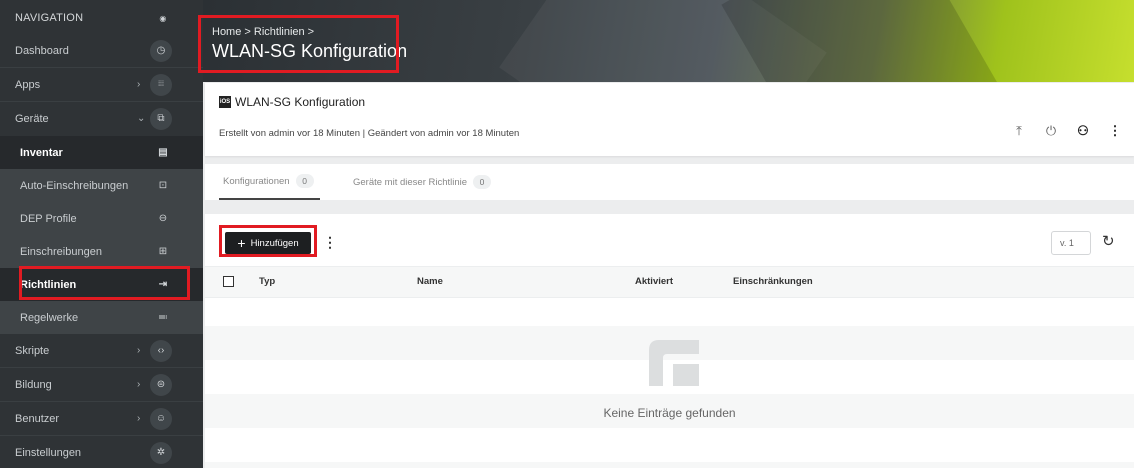  What do you see at coordinates (163, 185) in the screenshot?
I see `auto-enroll-icon: ⊡` at bounding box center [163, 185].